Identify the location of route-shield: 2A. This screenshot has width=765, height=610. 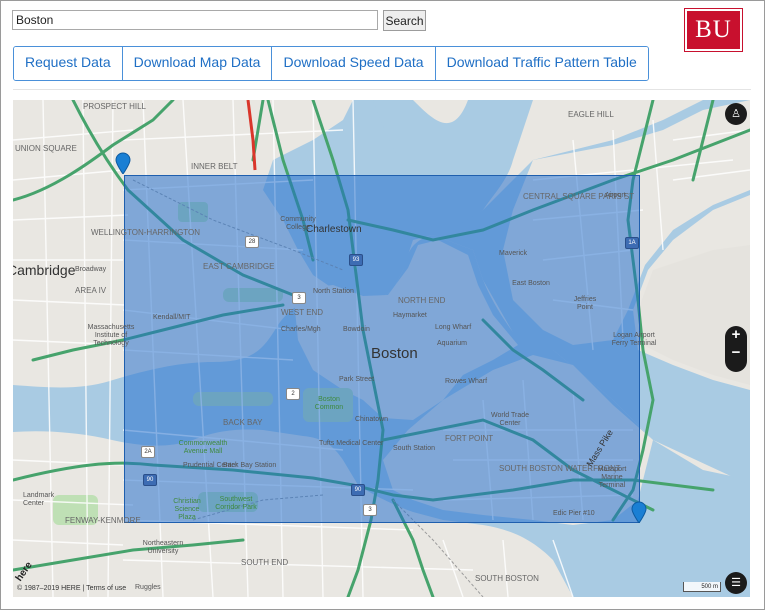
(148, 452).